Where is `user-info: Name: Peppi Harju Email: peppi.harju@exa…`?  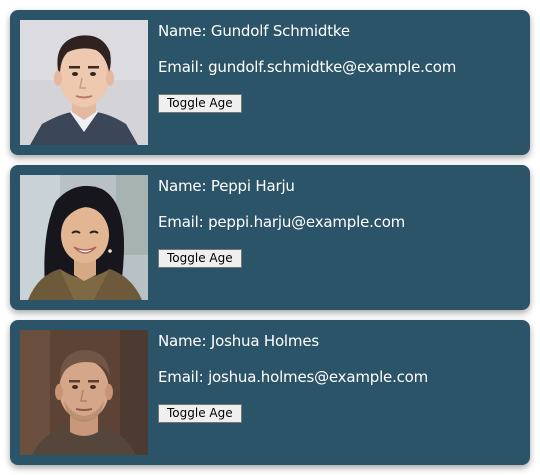 user-info: Name: Peppi Harju Email: peppi.harju@exa… is located at coordinates (340, 222).